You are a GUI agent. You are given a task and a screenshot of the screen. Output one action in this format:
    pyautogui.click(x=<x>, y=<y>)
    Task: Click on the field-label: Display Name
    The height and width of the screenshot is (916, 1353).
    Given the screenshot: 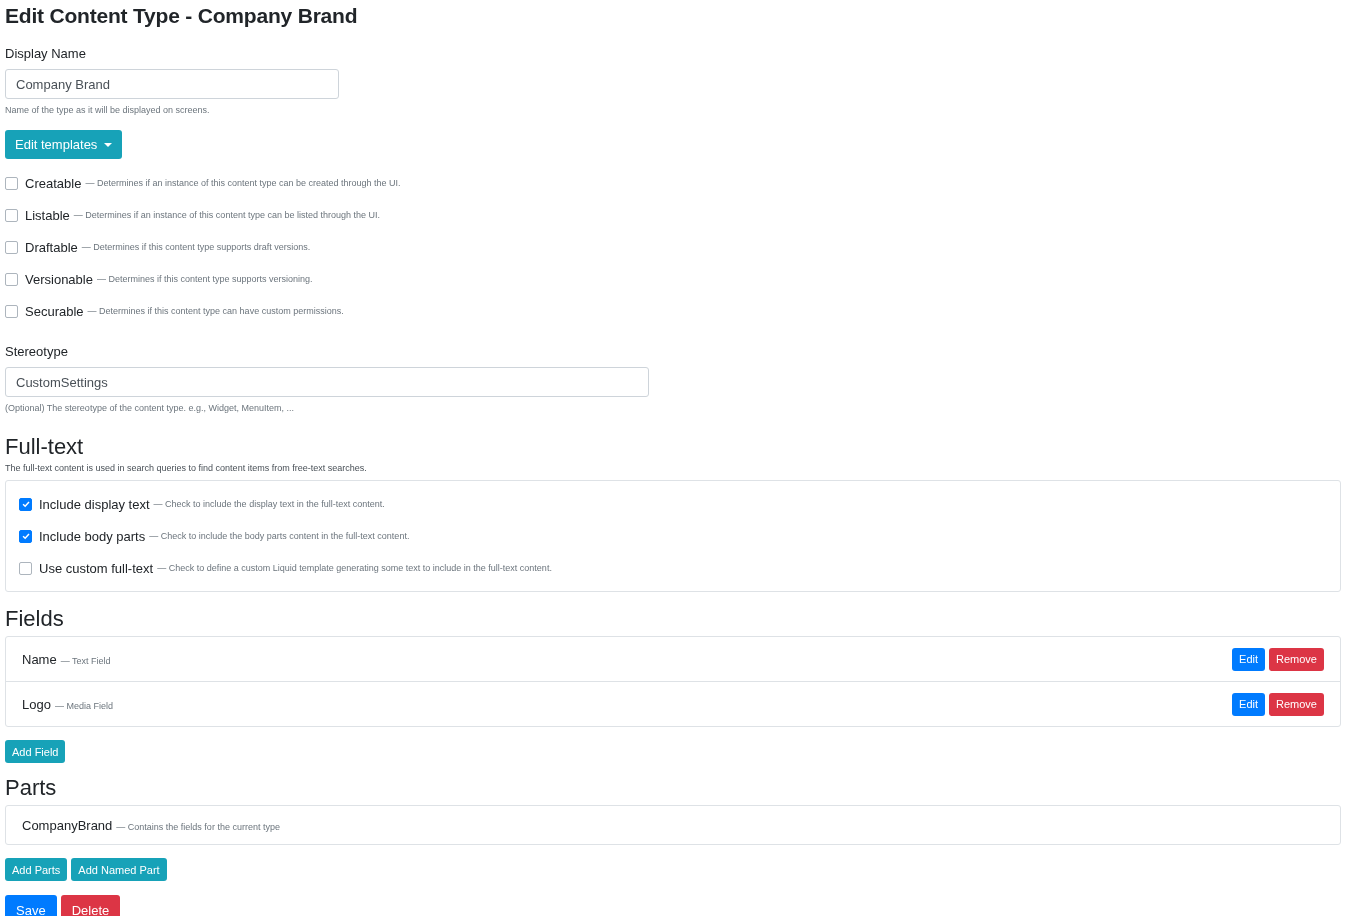 What is the action you would take?
    pyautogui.click(x=45, y=54)
    